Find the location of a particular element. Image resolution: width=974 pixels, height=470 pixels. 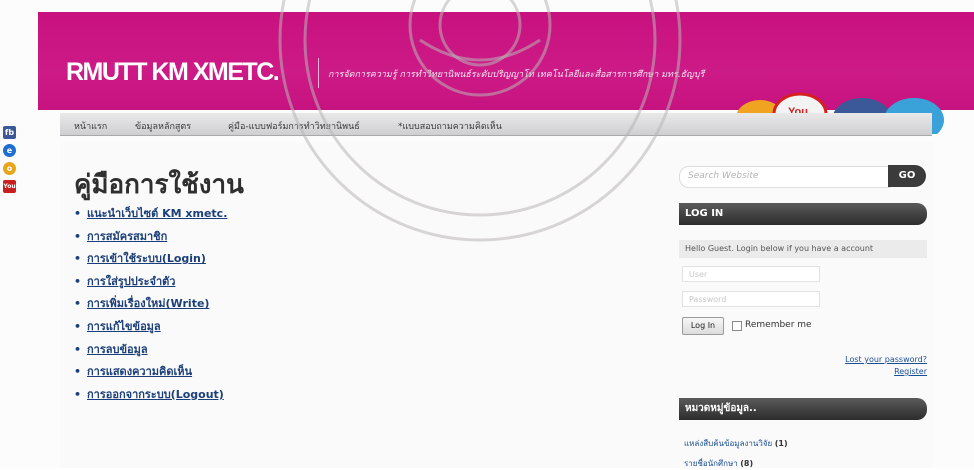

login-panel-header: LOG IN is located at coordinates (803, 214).